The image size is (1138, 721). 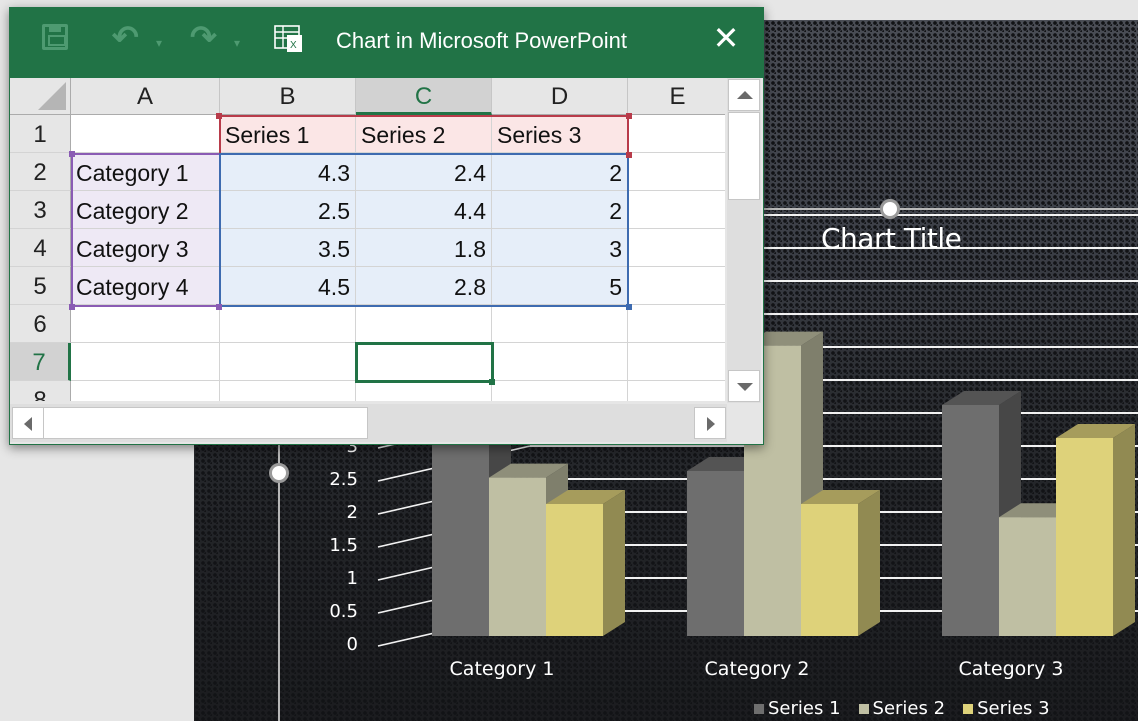 I want to click on legend-item-series-1: Series 1, so click(x=797, y=708).